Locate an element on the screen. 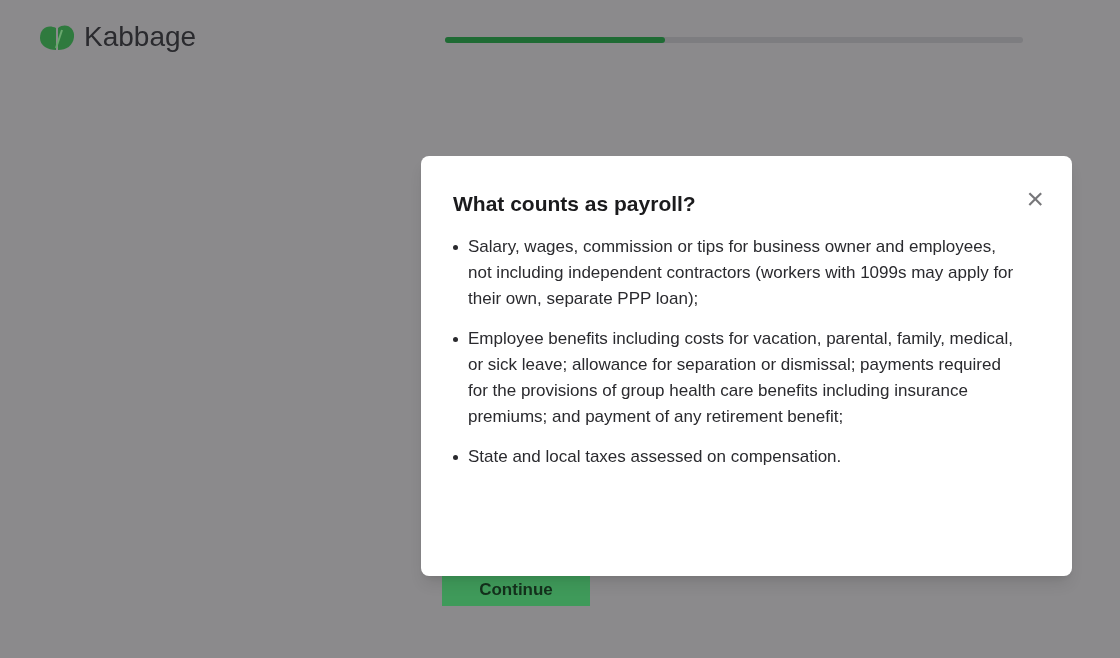 Image resolution: width=1120 pixels, height=658 pixels. logo-text: Kabbage is located at coordinates (140, 37).